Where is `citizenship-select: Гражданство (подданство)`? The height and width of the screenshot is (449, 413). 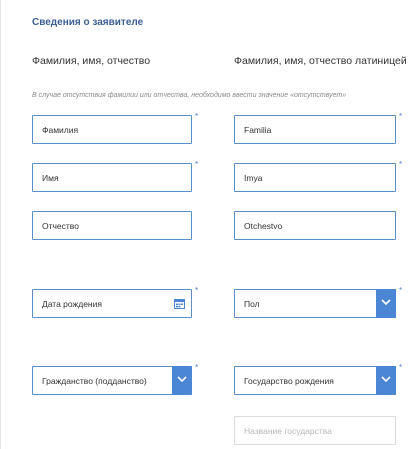 citizenship-select: Гражданство (подданство) is located at coordinates (112, 380).